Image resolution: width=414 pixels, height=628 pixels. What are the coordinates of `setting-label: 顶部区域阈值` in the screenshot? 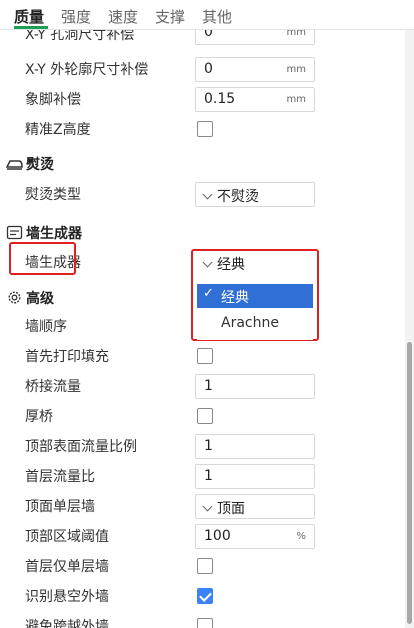 It's located at (67, 537).